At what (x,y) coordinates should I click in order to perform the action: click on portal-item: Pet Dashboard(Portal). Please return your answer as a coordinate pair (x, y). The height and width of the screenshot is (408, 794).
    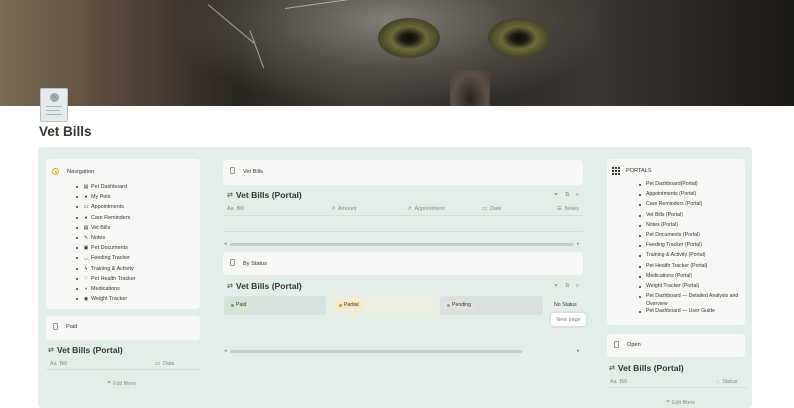
    Looking at the image, I should click on (691, 186).